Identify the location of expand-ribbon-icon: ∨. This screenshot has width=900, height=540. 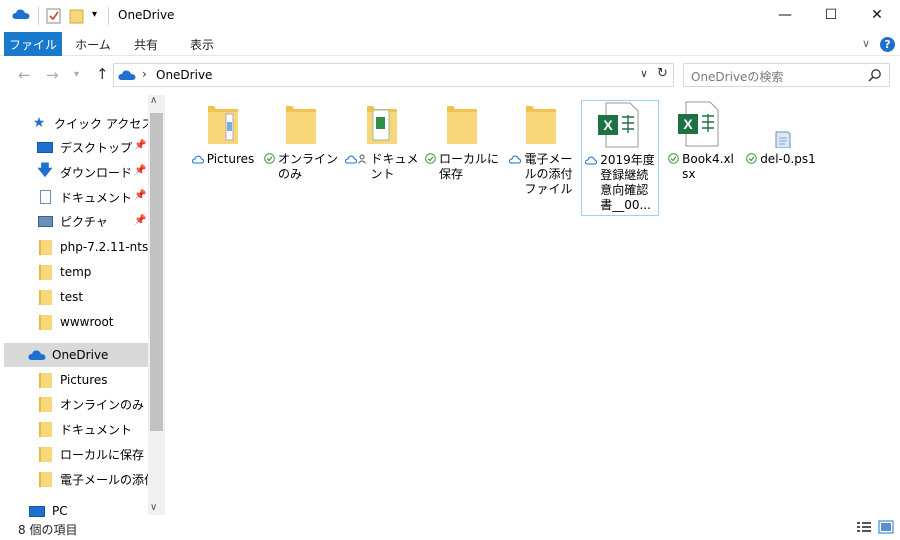
(866, 43).